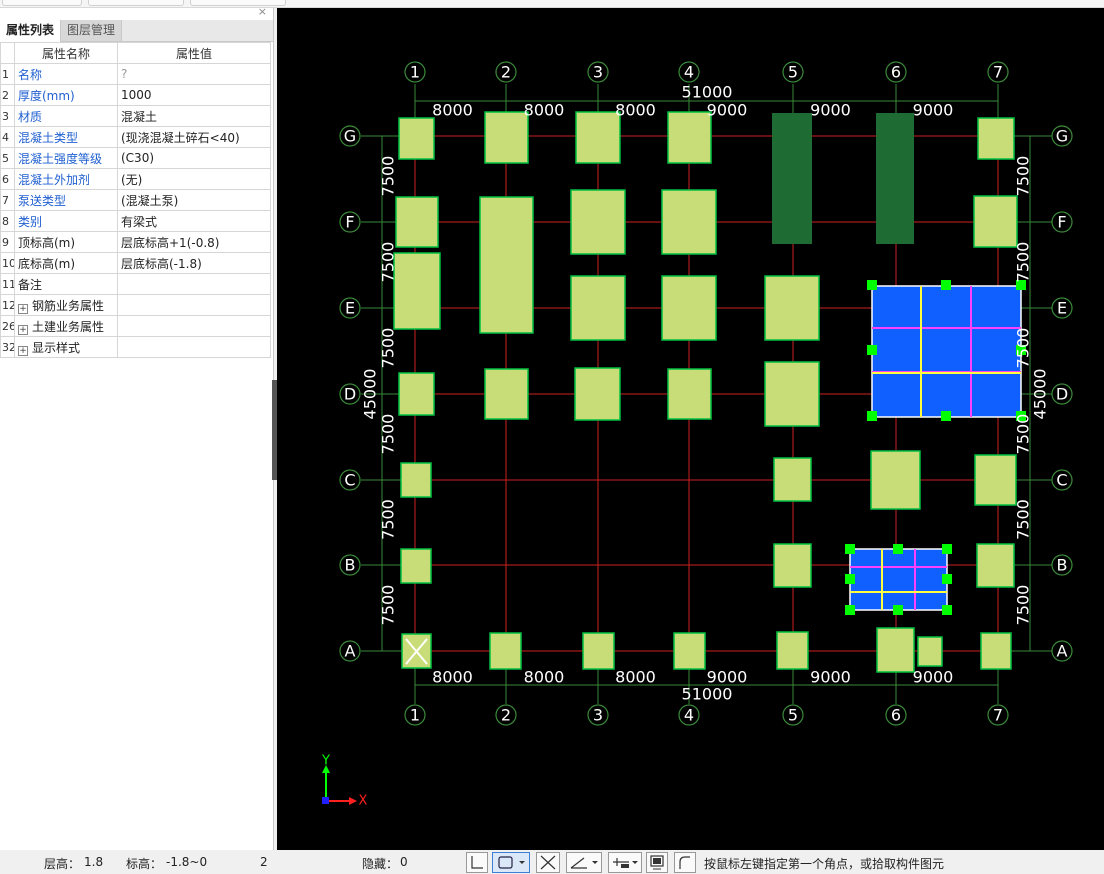  I want to click on axis-bubble-left-B-label: B, so click(350, 565).